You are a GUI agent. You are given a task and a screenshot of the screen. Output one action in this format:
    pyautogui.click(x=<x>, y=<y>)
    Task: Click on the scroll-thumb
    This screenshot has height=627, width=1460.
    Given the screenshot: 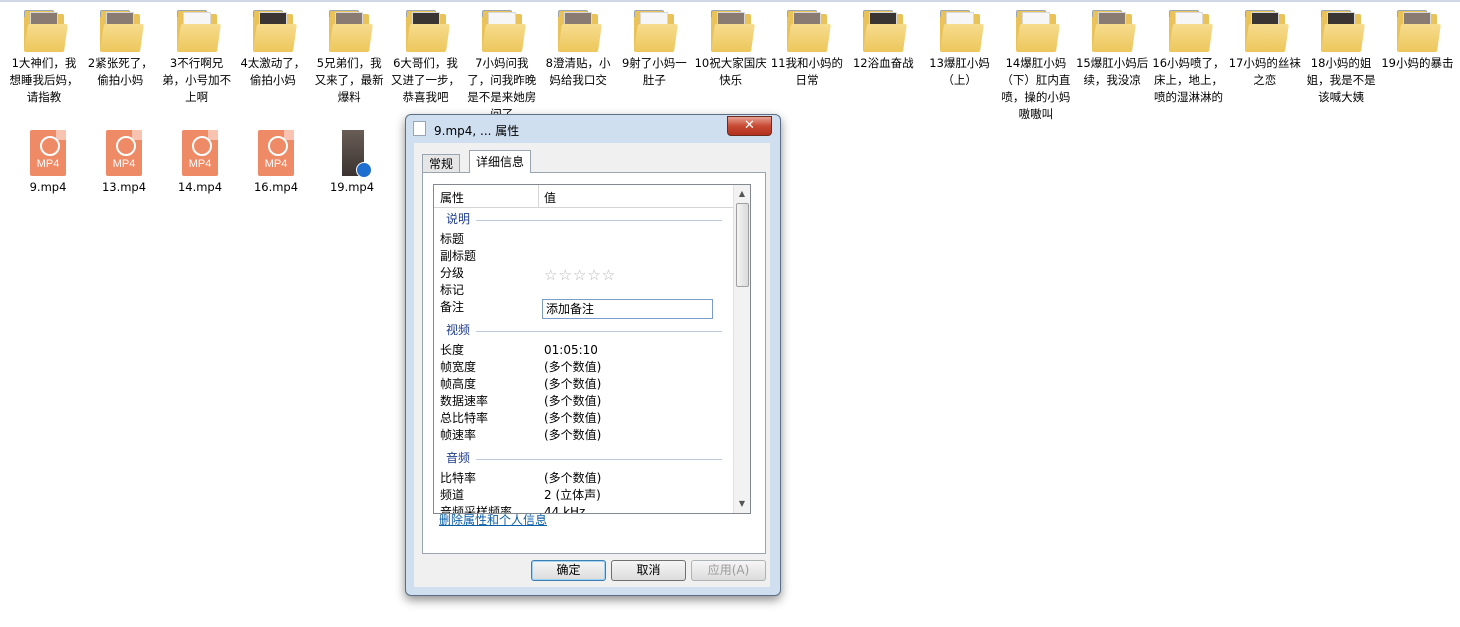 What is the action you would take?
    pyautogui.click(x=742, y=245)
    